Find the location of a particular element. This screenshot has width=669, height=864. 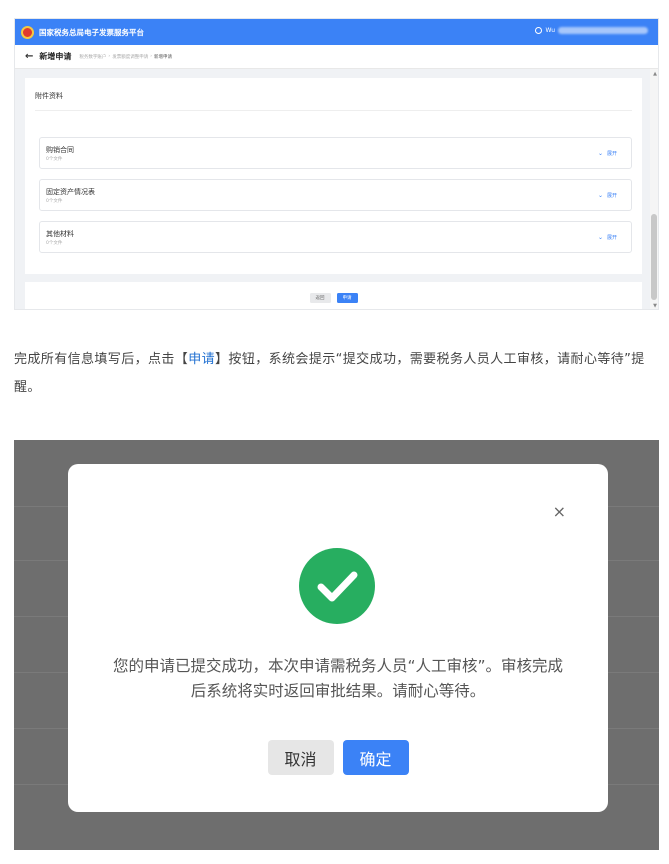

success-check-icon is located at coordinates (337, 586).